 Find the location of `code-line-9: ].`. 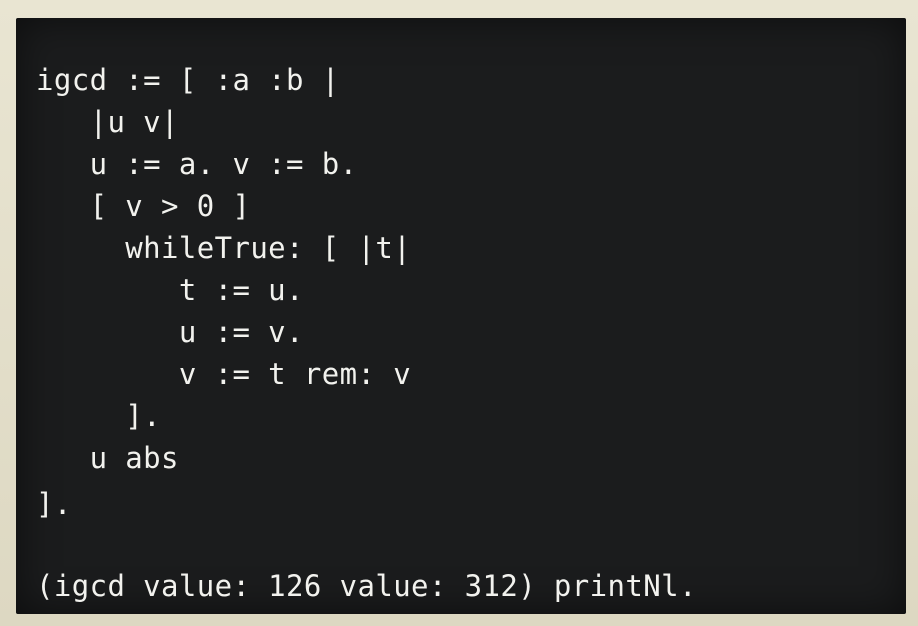

code-line-9: ]. is located at coordinates (99, 416).